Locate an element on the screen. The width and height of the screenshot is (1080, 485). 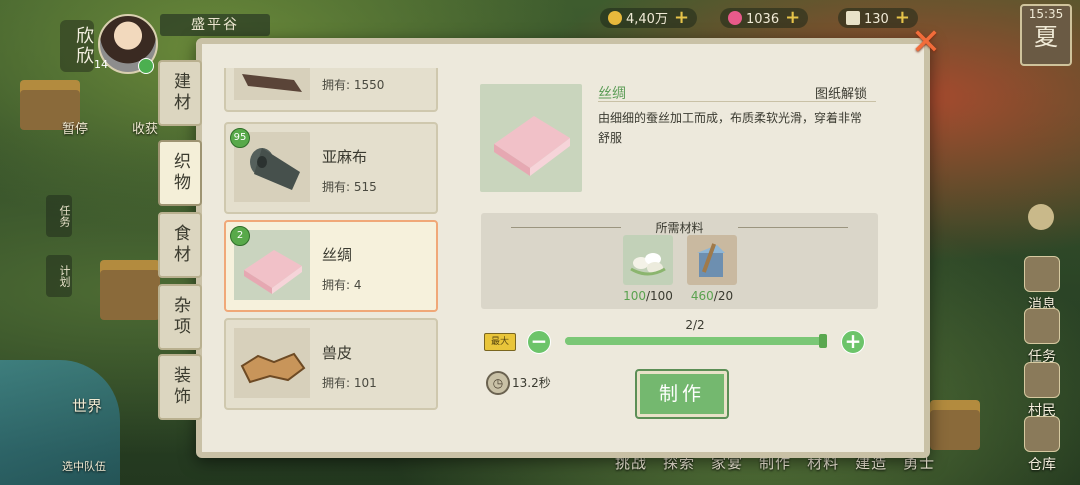
silk-icon is located at coordinates (531, 138).